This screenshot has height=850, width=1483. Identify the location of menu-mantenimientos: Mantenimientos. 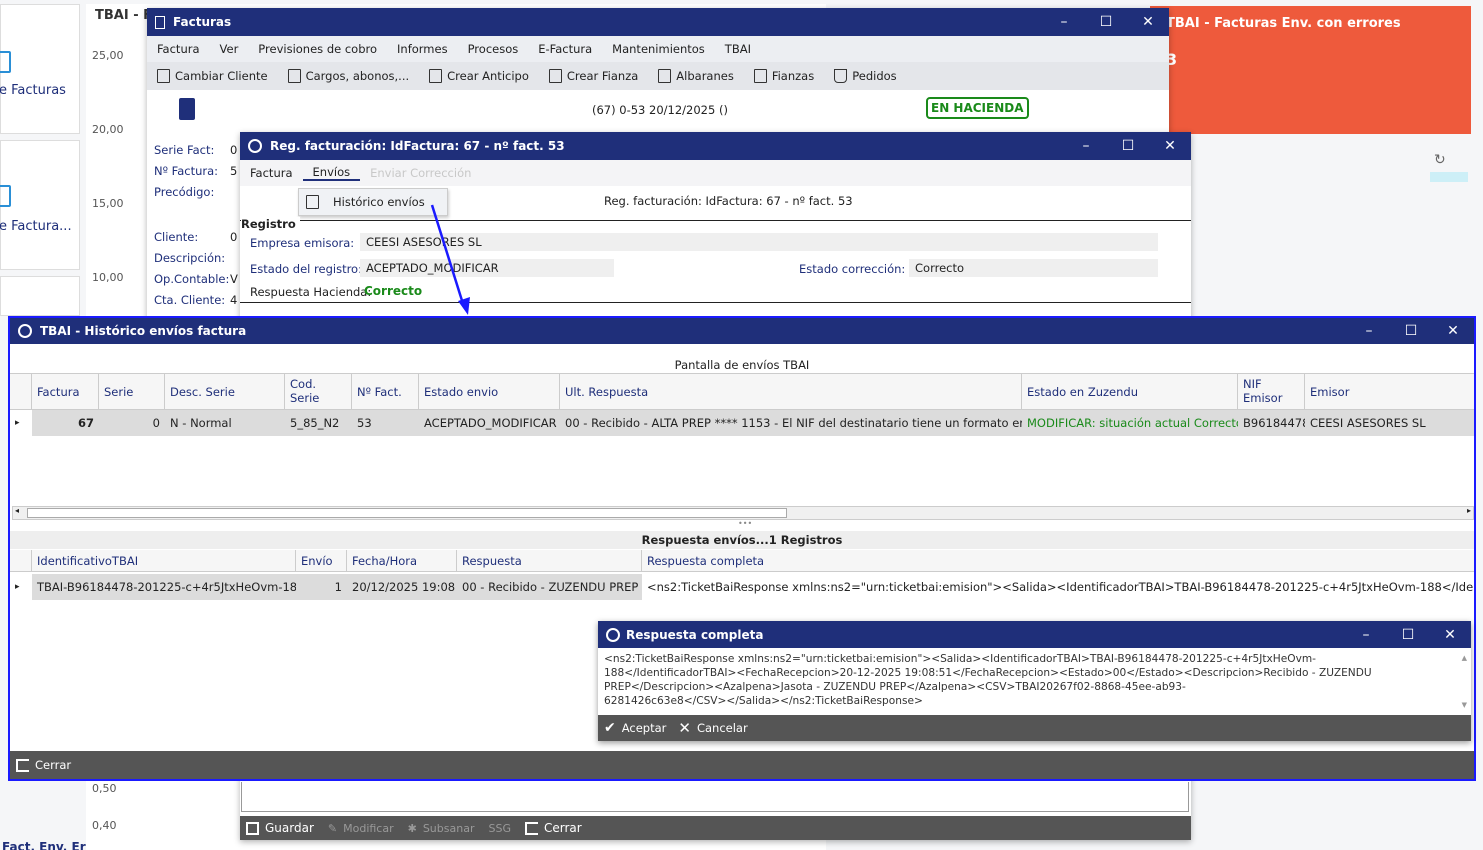
(658, 49).